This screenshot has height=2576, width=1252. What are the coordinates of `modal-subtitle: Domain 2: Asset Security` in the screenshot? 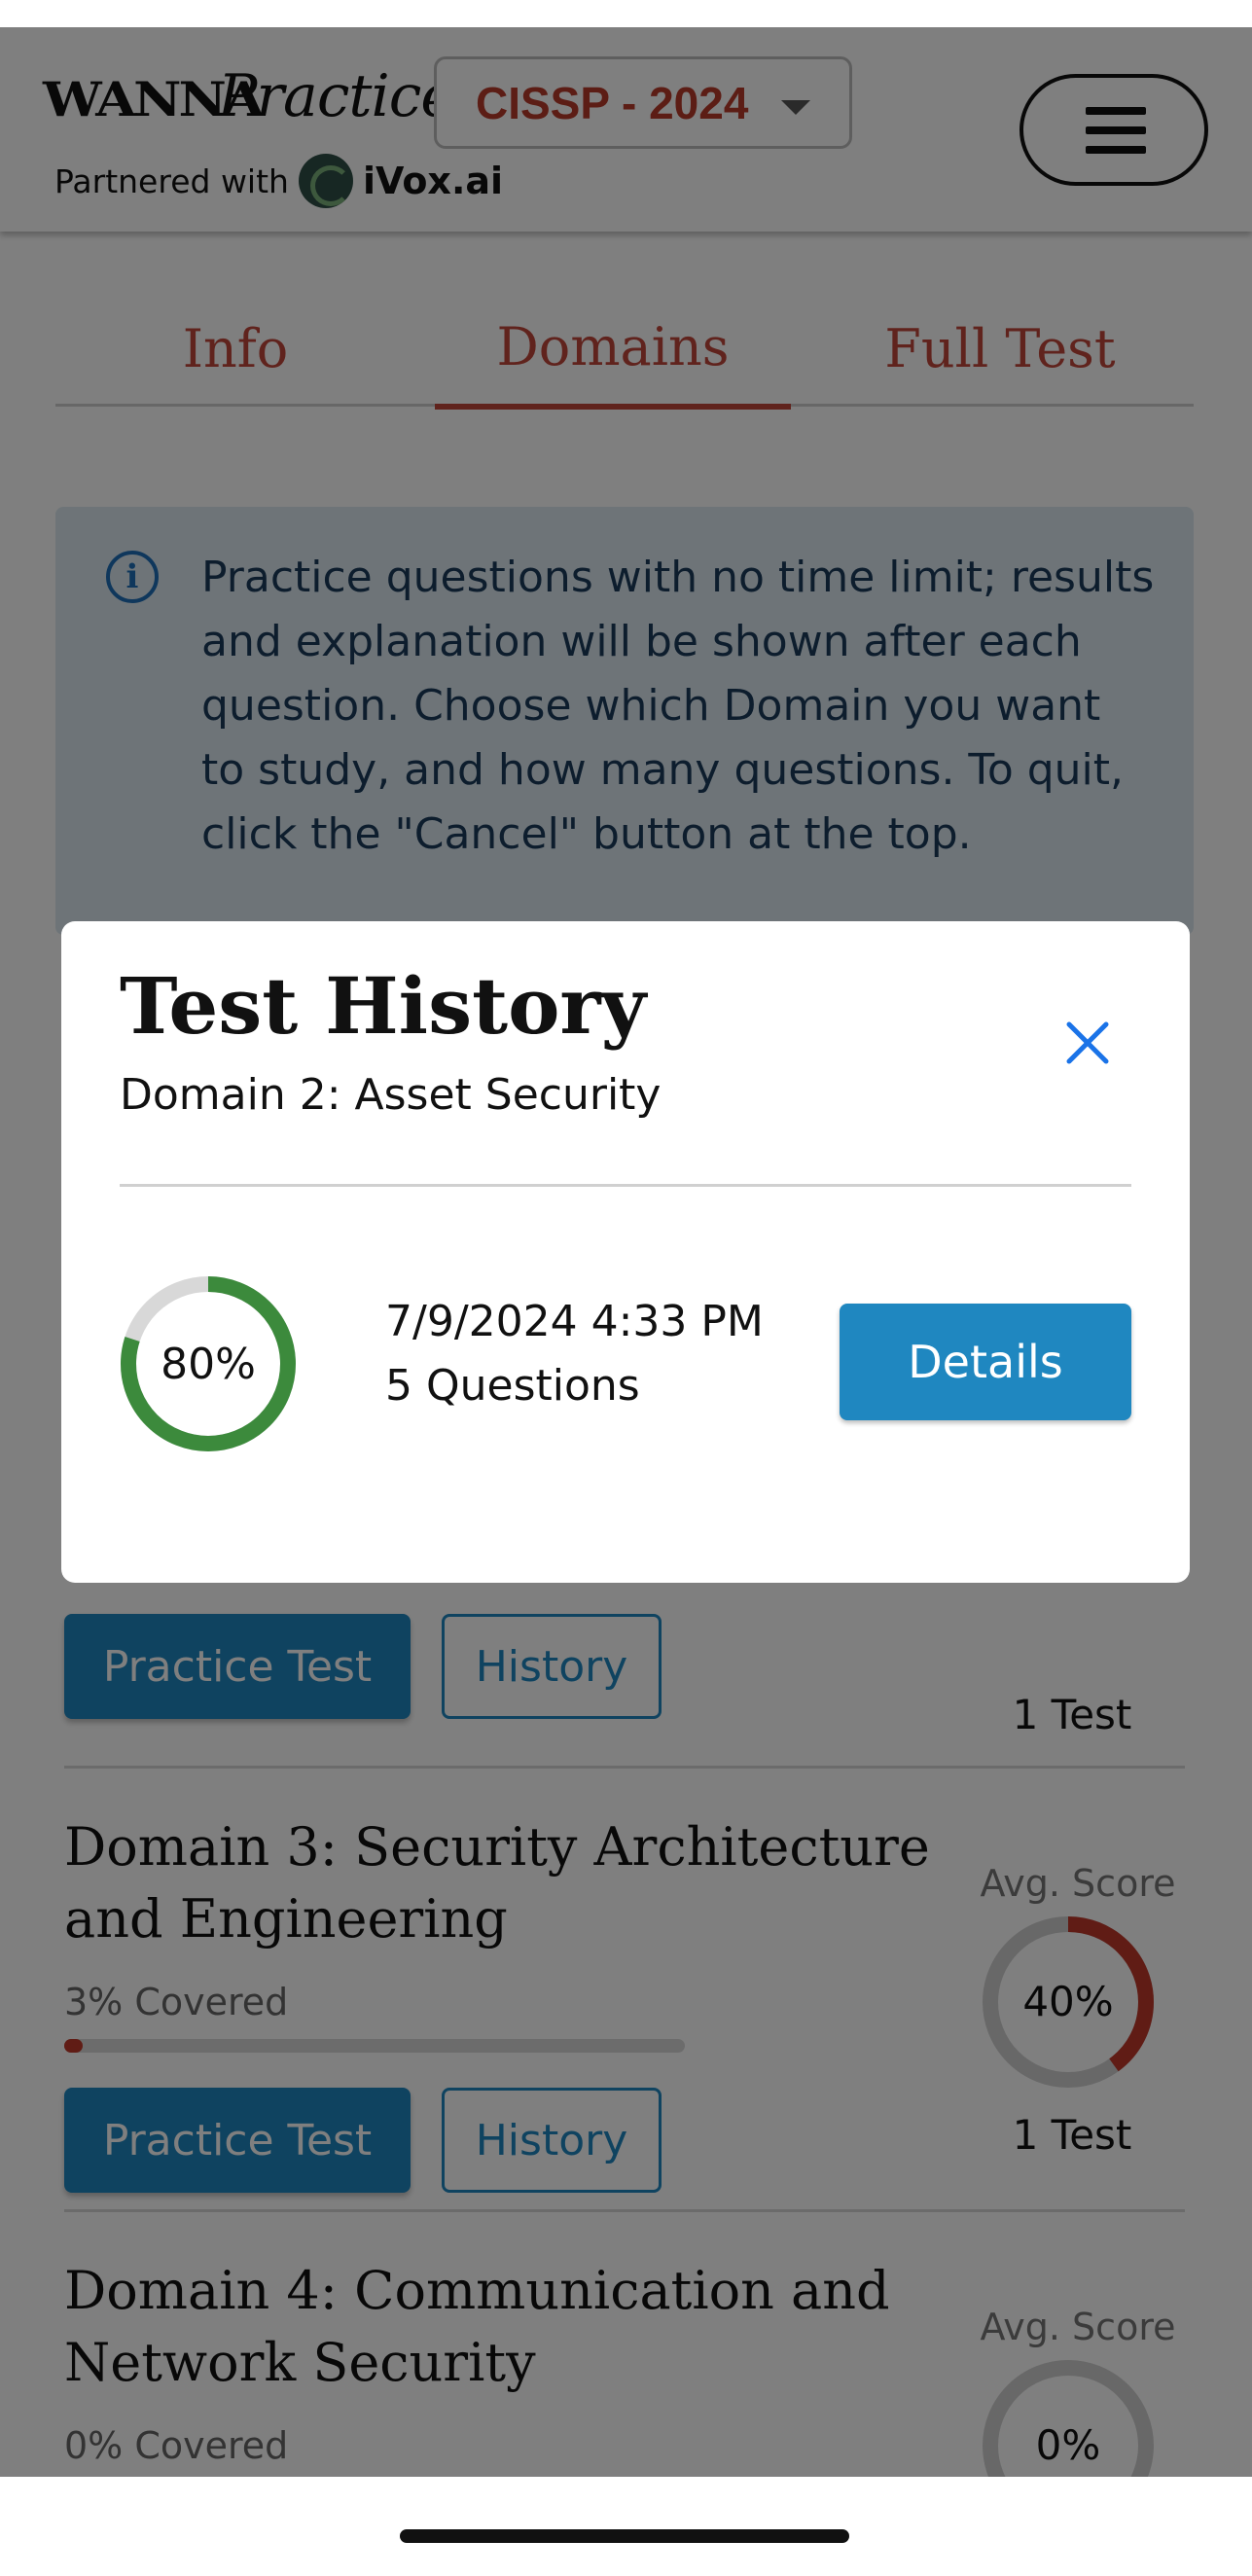 It's located at (391, 1095).